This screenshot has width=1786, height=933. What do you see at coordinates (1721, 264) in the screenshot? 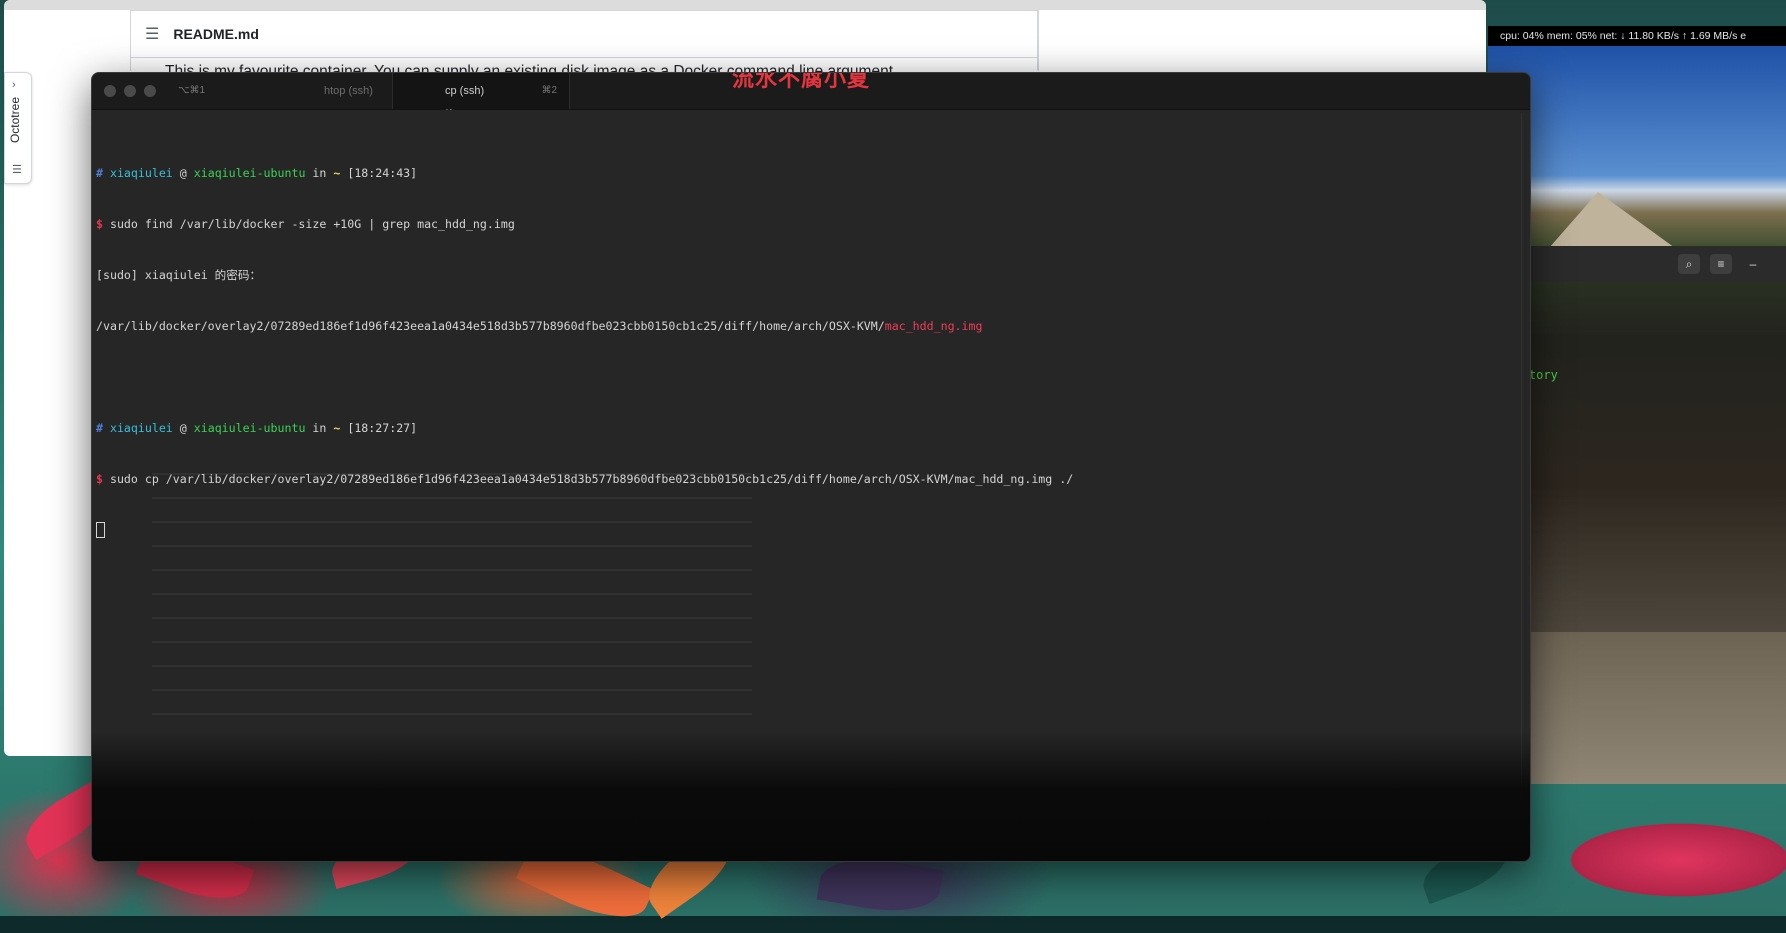
I see `menu-icon: ≡` at bounding box center [1721, 264].